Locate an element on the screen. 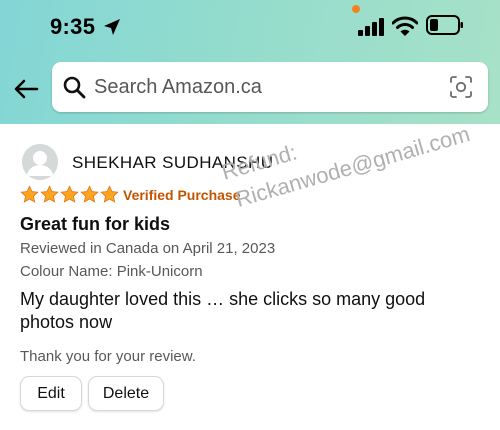  user-avatar-icon is located at coordinates (40, 162).